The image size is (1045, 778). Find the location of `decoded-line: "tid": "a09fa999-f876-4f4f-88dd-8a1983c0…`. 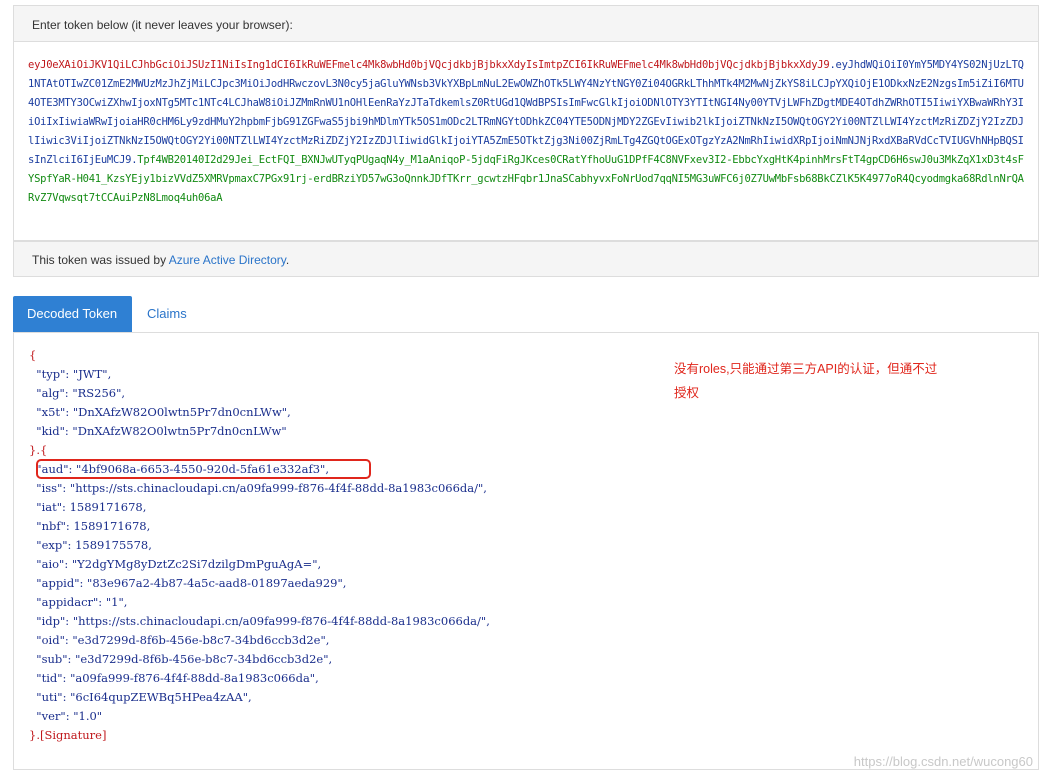

decoded-line: "tid": "a09fa999-f876-4f4f-88dd-8a1983c0… is located at coordinates (174, 678).